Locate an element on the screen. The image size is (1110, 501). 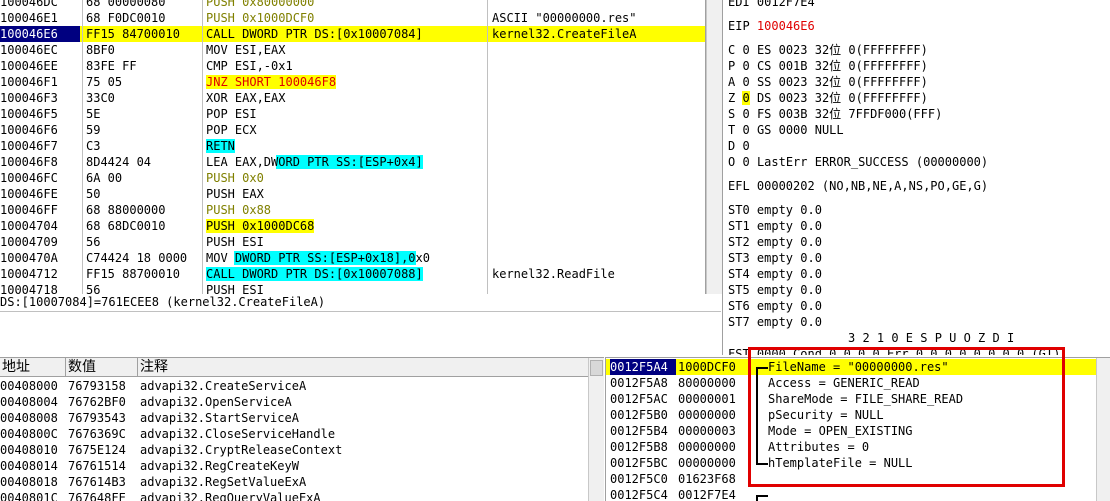
disasm-row: 100046DC 68 00000080 PUSH 0x80000000 is located at coordinates (352, 5).